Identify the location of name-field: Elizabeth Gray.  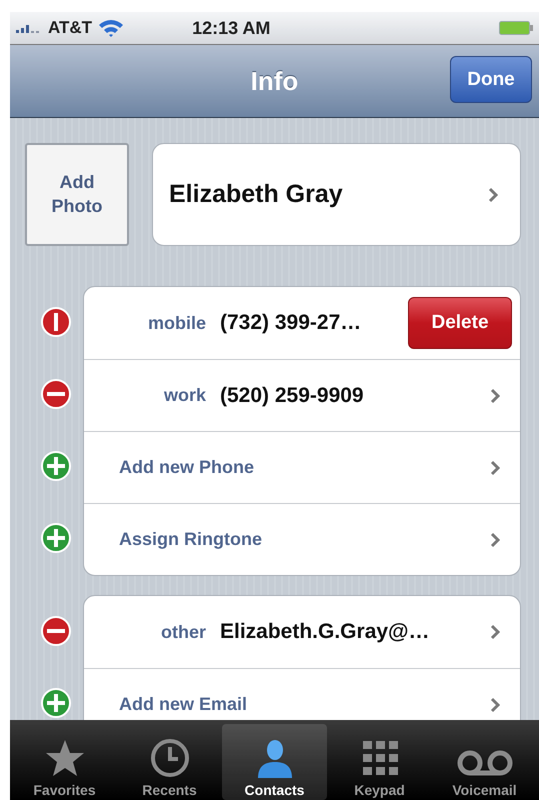
(336, 194).